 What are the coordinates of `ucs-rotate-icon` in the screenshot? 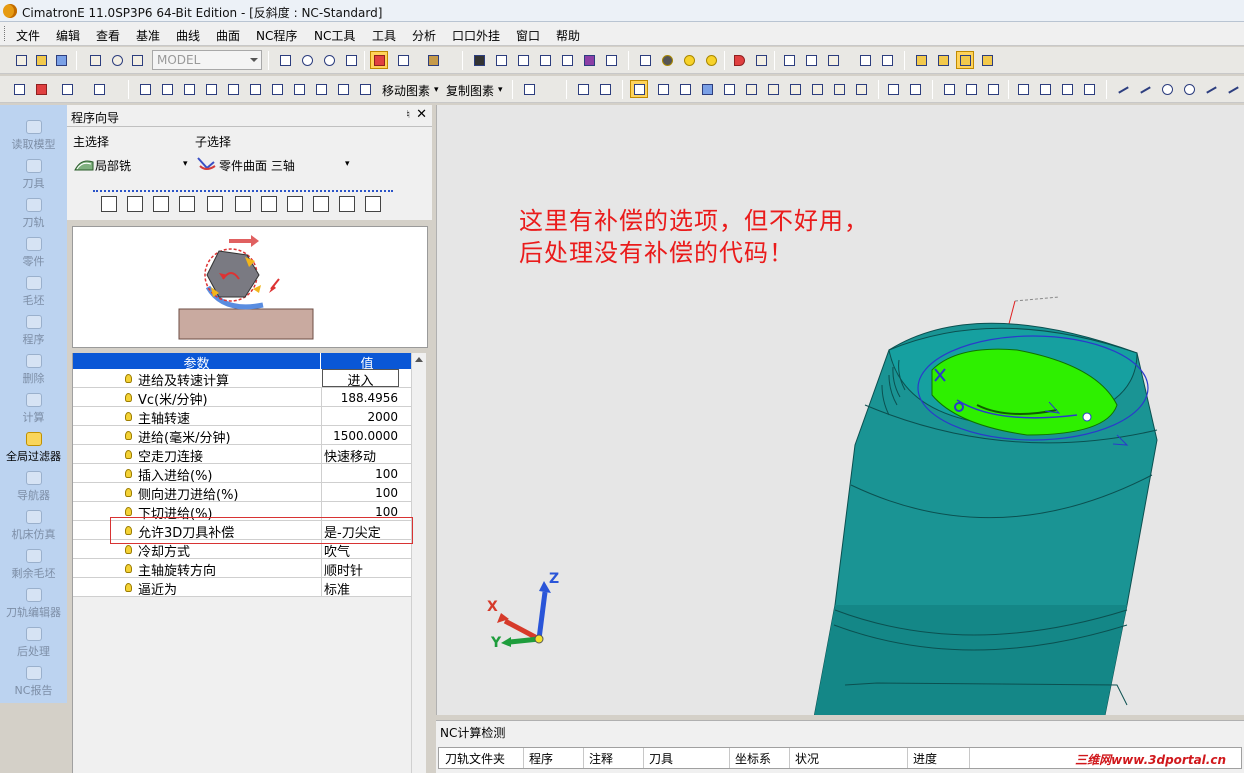 It's located at (1089, 89).